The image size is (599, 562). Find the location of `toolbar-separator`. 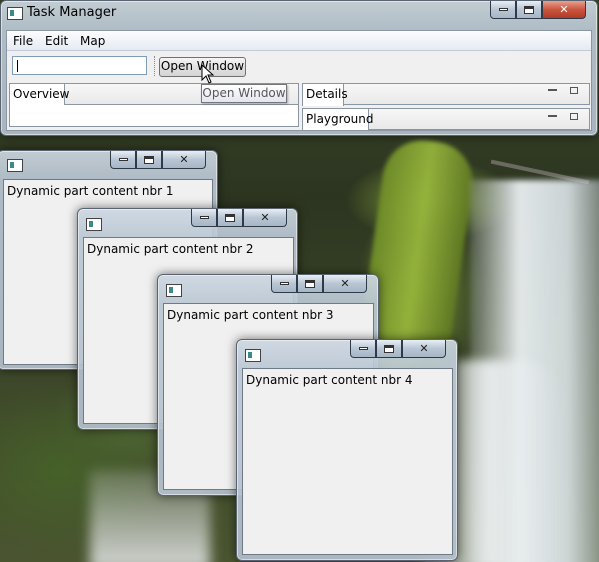

toolbar-separator is located at coordinates (155, 66).